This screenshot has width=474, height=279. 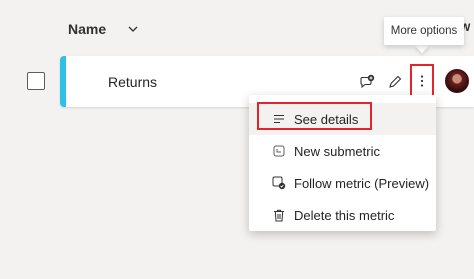 What do you see at coordinates (367, 82) in the screenshot?
I see `add-comment-icon` at bounding box center [367, 82].